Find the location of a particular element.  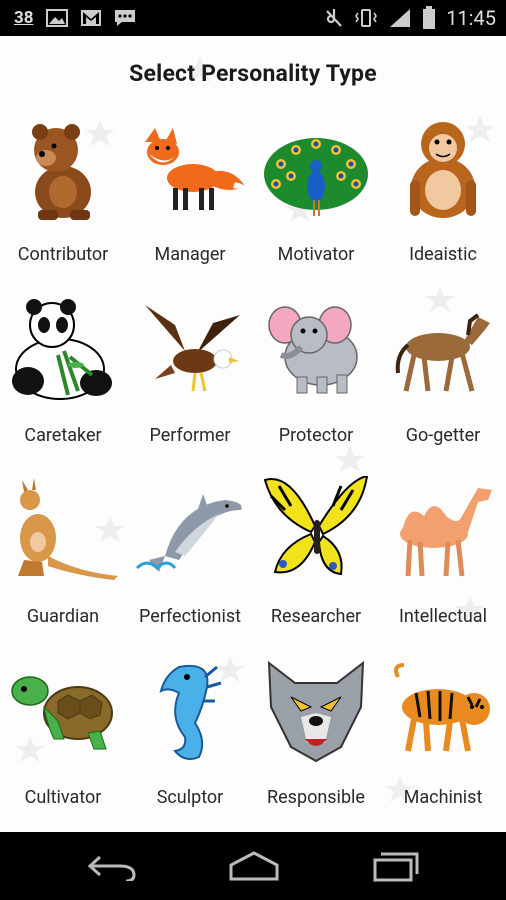

personality-item-ideaistic: Ideaistic is located at coordinates (443, 198).